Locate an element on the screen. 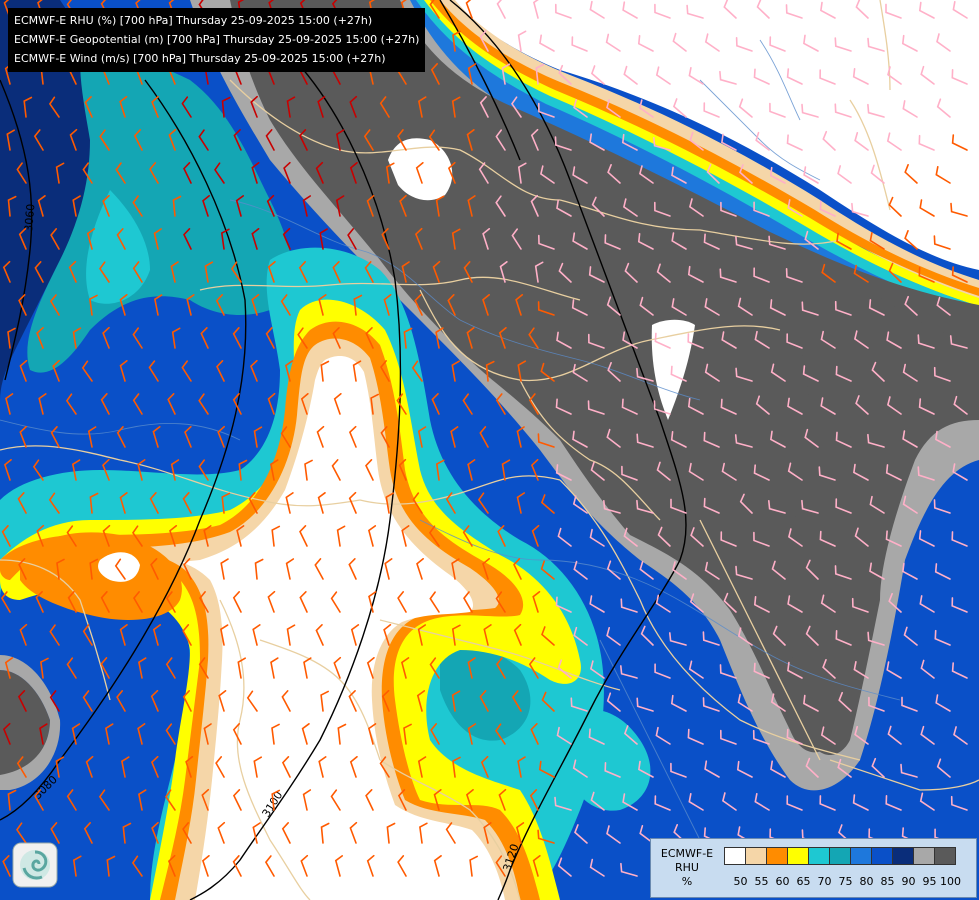  legend-tick-label: 75 is located at coordinates (845, 881).